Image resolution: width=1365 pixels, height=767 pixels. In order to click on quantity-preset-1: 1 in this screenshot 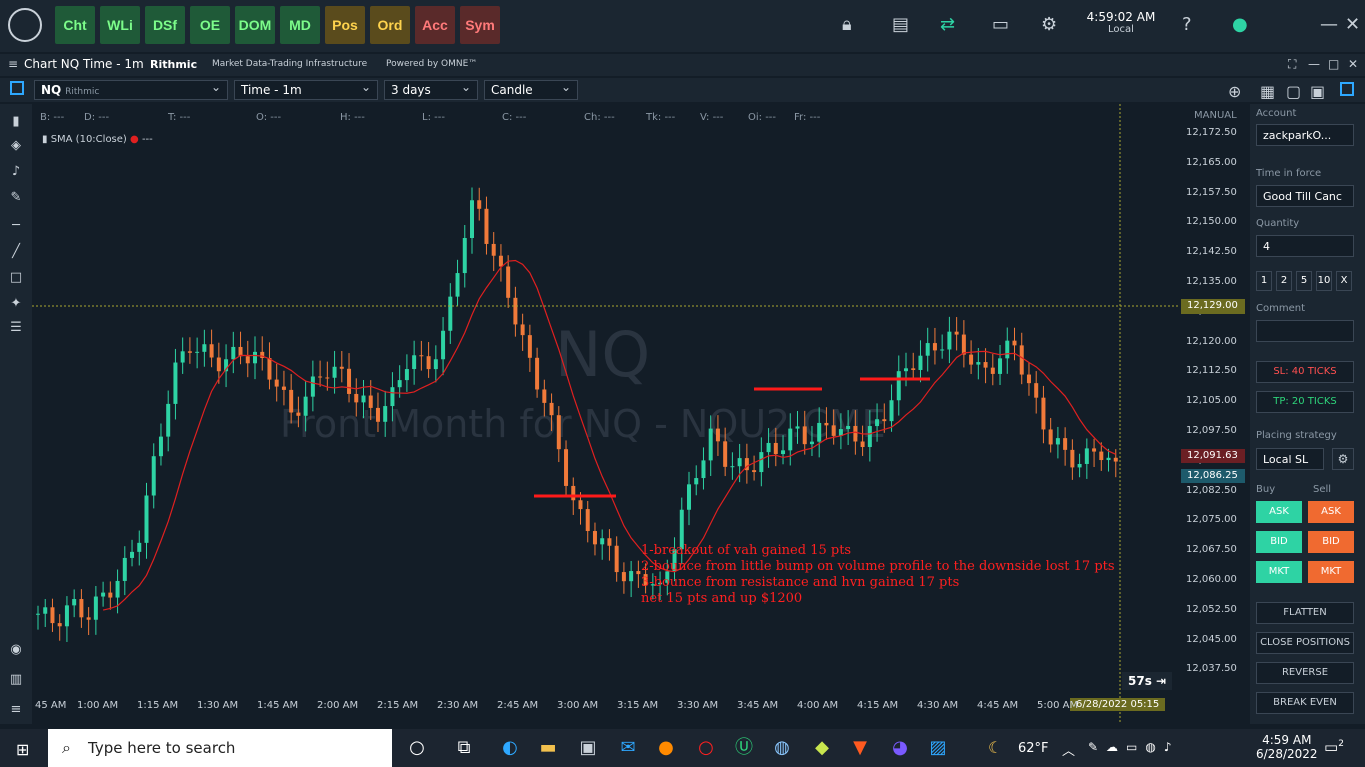, I will do `click(1264, 281)`.